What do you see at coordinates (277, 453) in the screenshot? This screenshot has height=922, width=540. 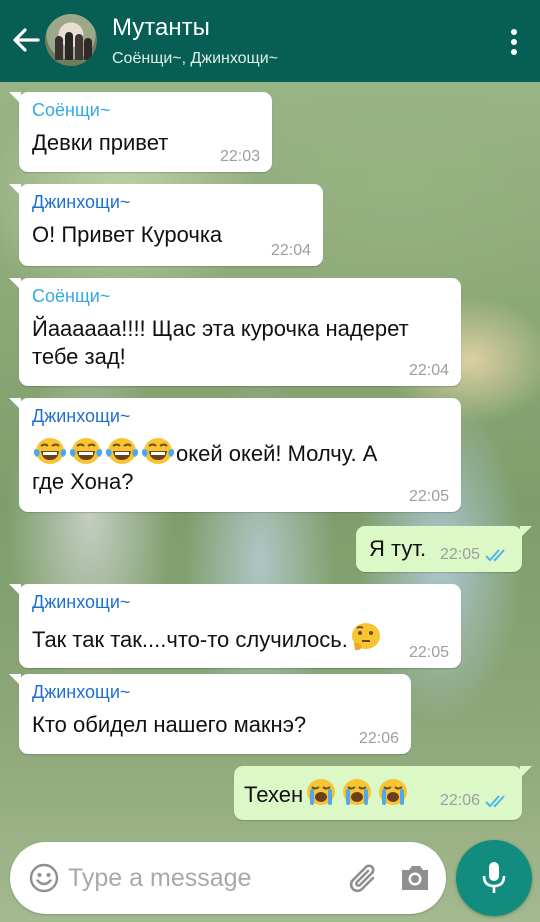 I see `message-text-line: окей окей! Молчу. А` at bounding box center [277, 453].